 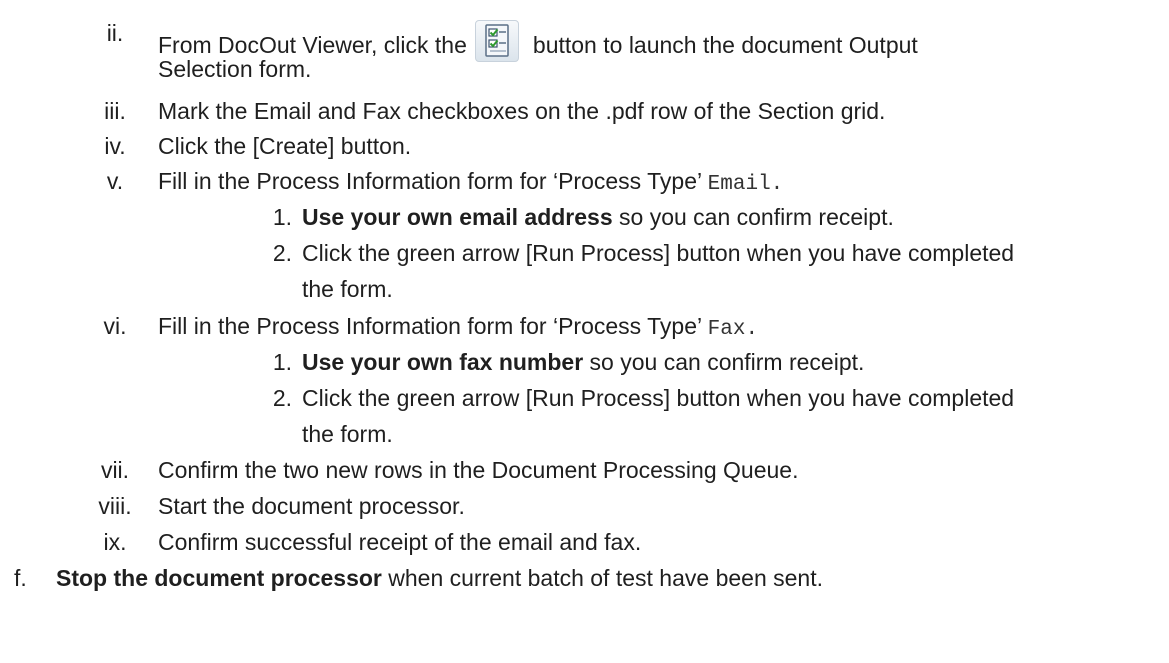 What do you see at coordinates (311, 506) in the screenshot?
I see `list-item-text: Start the document processor.` at bounding box center [311, 506].